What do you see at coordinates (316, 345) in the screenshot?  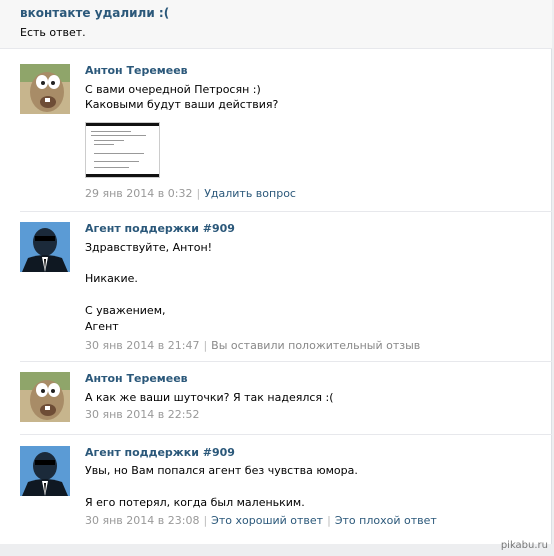 I see `feedback-note: Вы оставили положительный отзыв` at bounding box center [316, 345].